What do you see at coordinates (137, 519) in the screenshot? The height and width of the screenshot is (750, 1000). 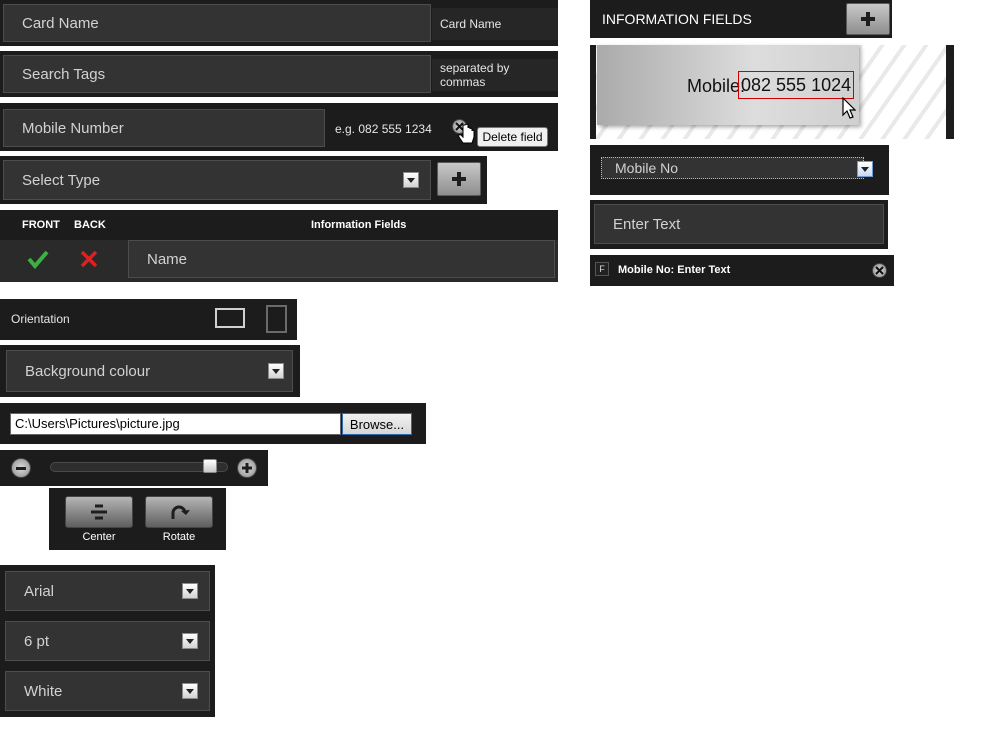 I see `image-tools-row: Center Rotate` at bounding box center [137, 519].